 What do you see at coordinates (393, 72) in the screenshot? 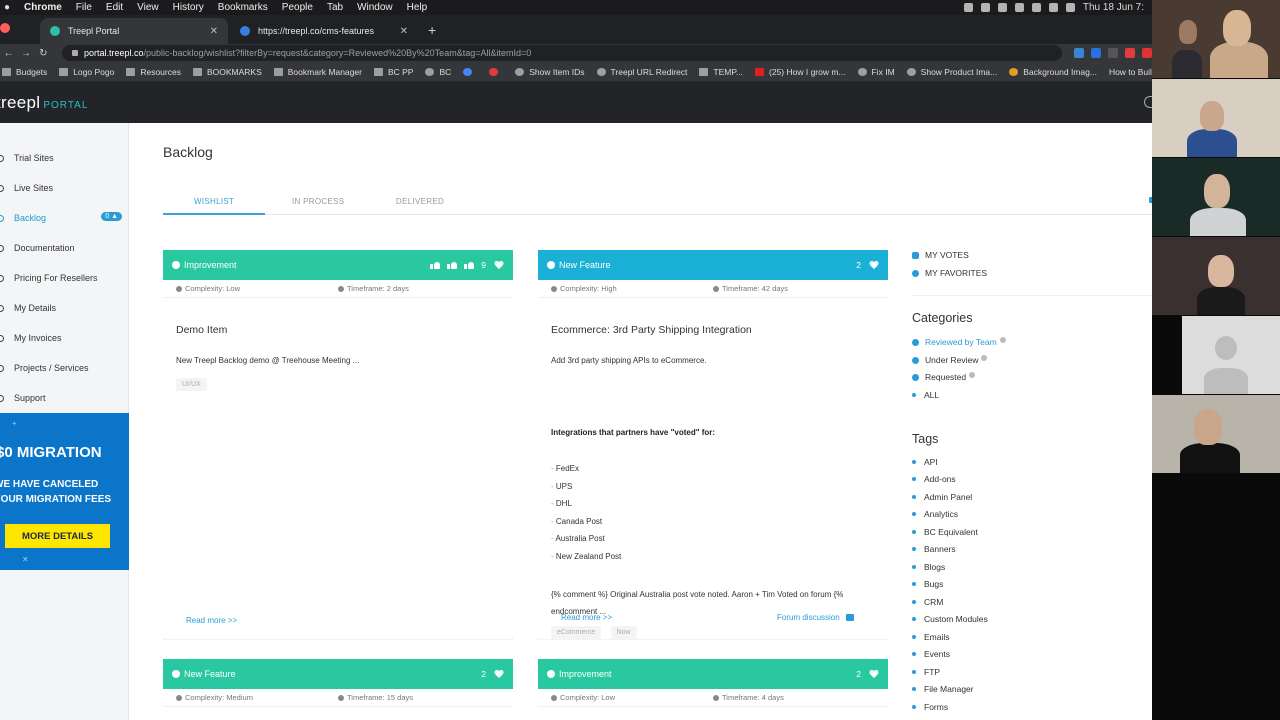
I see `bookmark: BC PP` at bounding box center [393, 72].